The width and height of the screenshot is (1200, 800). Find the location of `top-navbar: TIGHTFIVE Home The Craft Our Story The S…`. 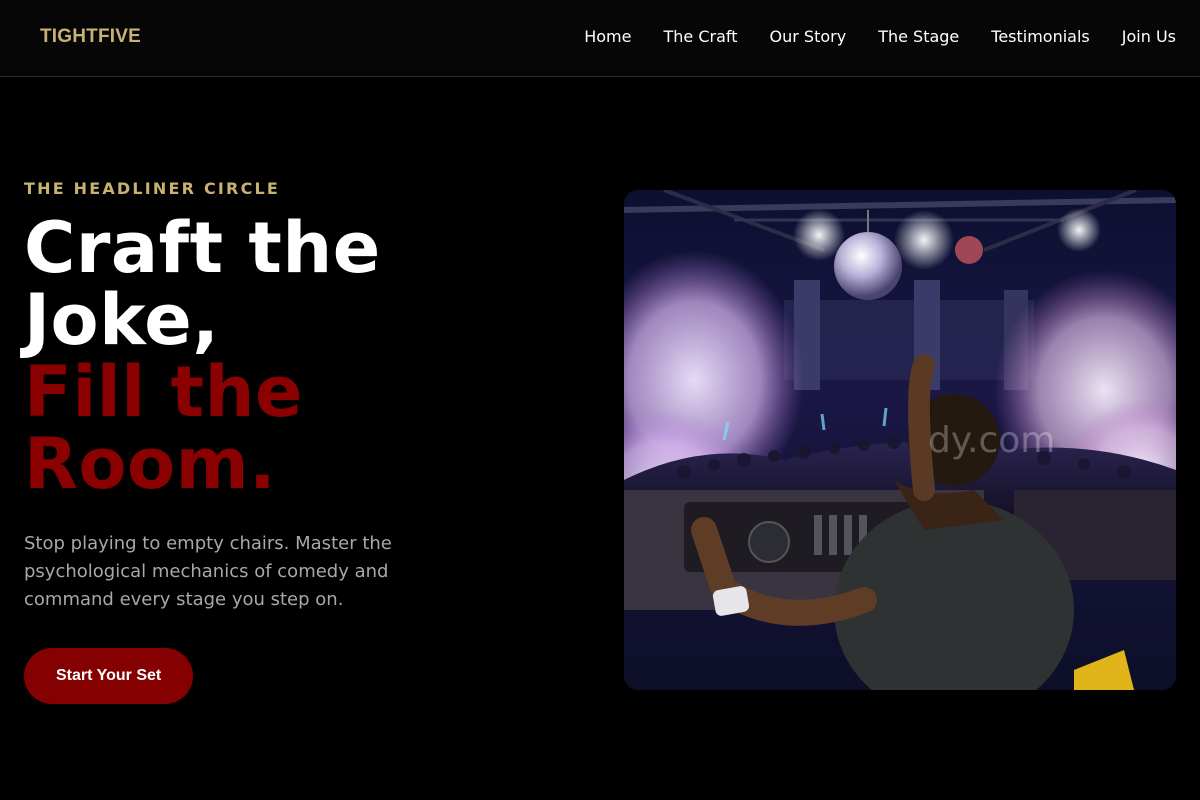

top-navbar: TIGHTFIVE Home The Craft Our Story The S… is located at coordinates (600, 38).